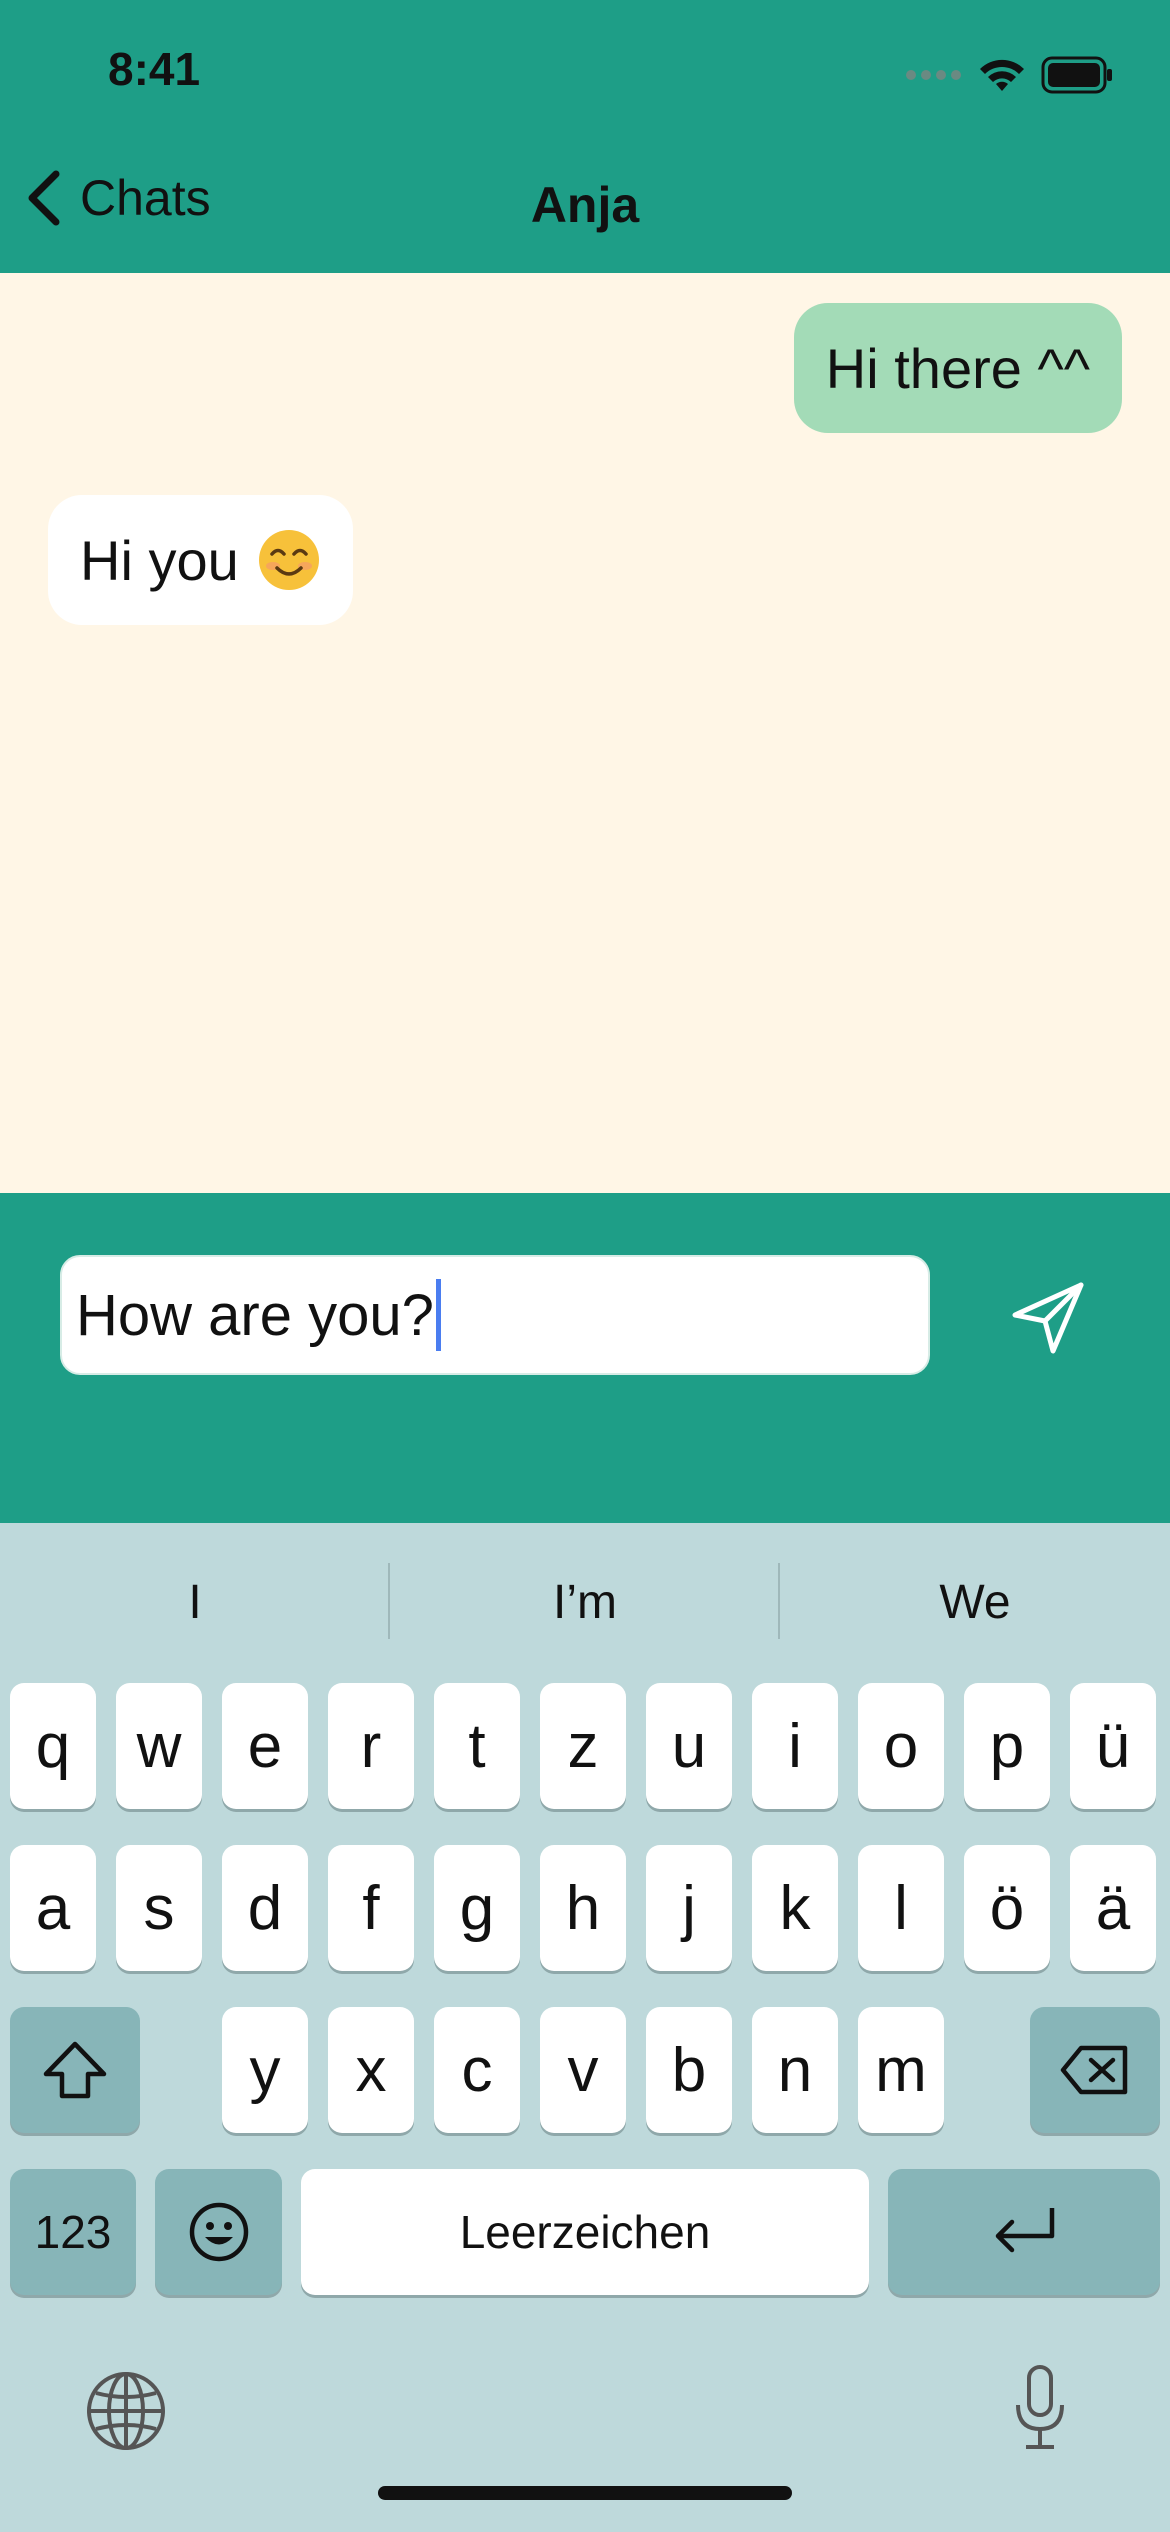 This screenshot has width=1170, height=2532. I want to click on key-row3-6: n, so click(795, 2070).